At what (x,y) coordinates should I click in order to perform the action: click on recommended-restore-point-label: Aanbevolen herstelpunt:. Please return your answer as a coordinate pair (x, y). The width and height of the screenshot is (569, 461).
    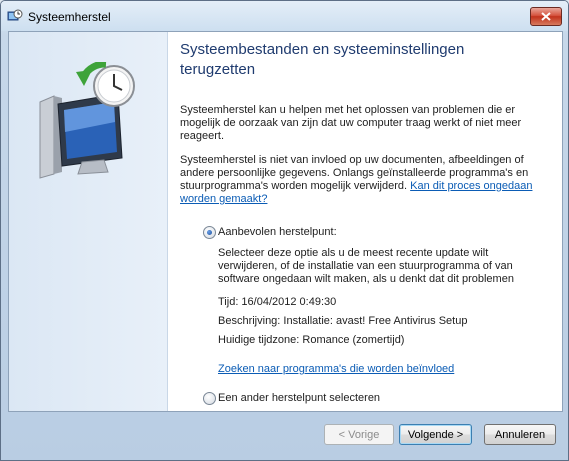
    Looking at the image, I should click on (277, 232).